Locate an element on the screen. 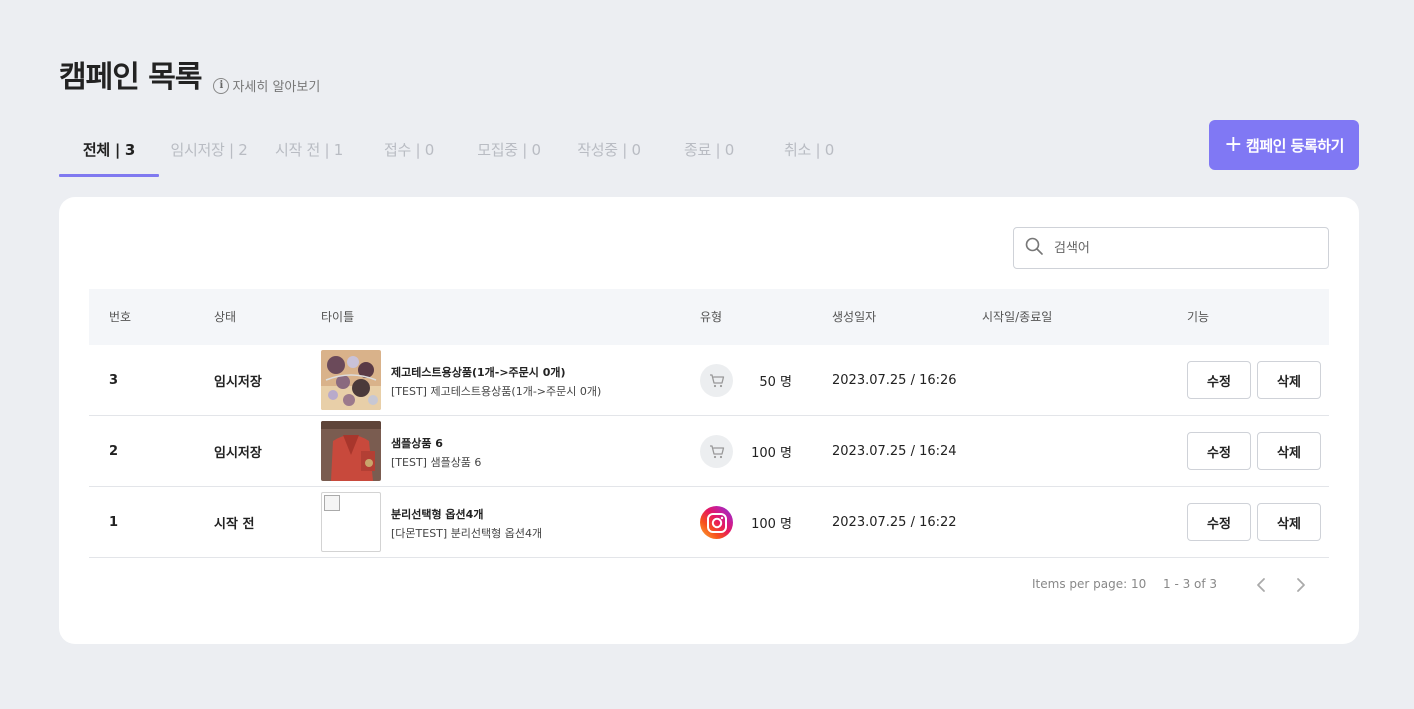  tab-cancelled-label: 취소 | 0 is located at coordinates (809, 150).